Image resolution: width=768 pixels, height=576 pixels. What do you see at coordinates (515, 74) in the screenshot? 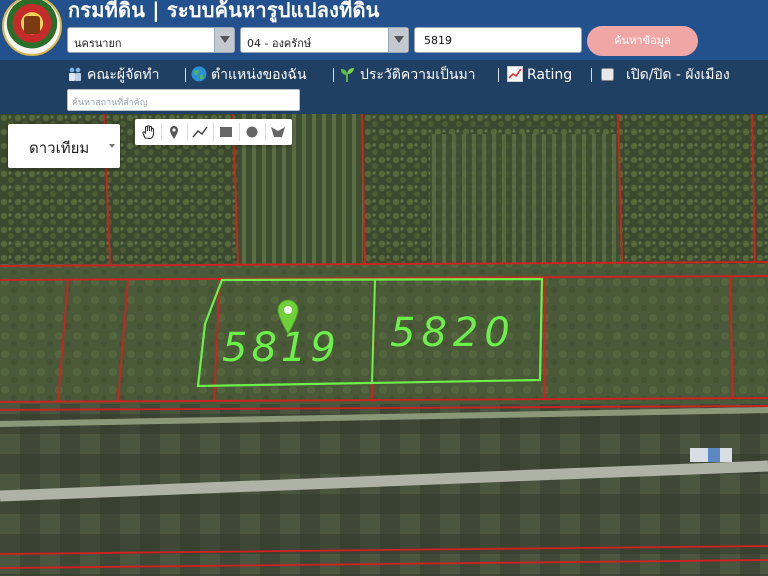
I see `chart-icon` at bounding box center [515, 74].